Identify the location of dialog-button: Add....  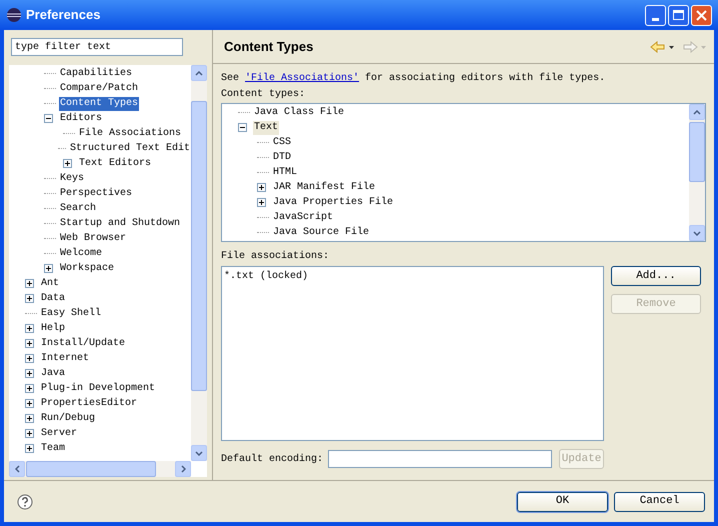
(656, 276).